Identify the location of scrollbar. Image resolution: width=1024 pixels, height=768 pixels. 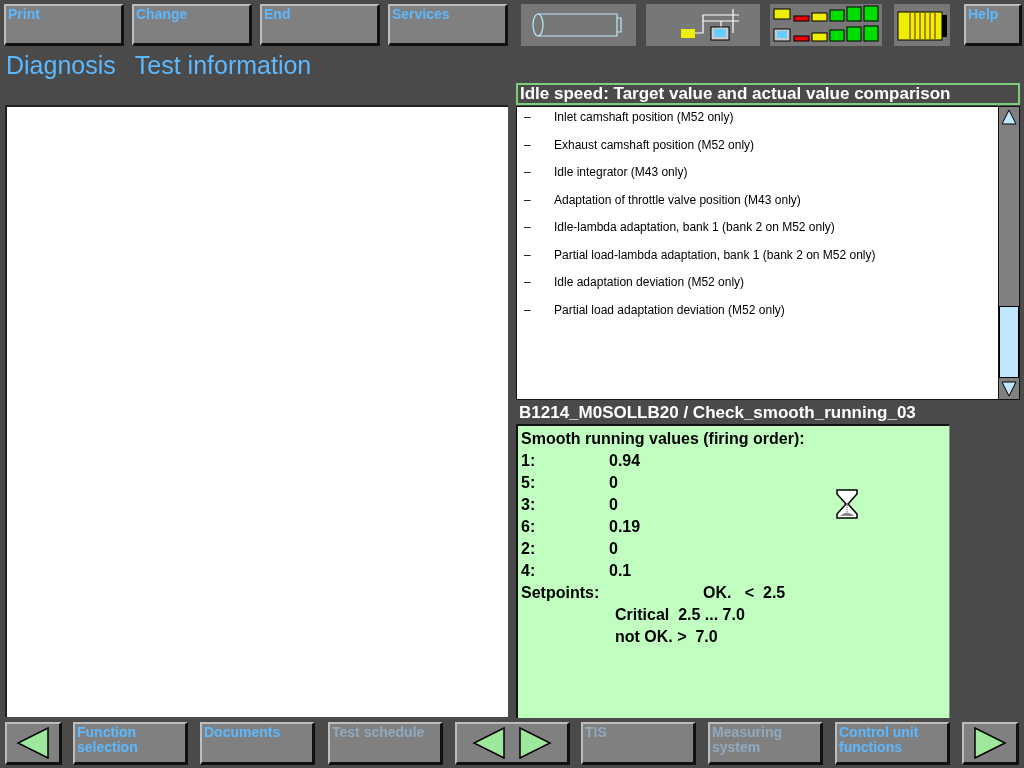
(1008, 253).